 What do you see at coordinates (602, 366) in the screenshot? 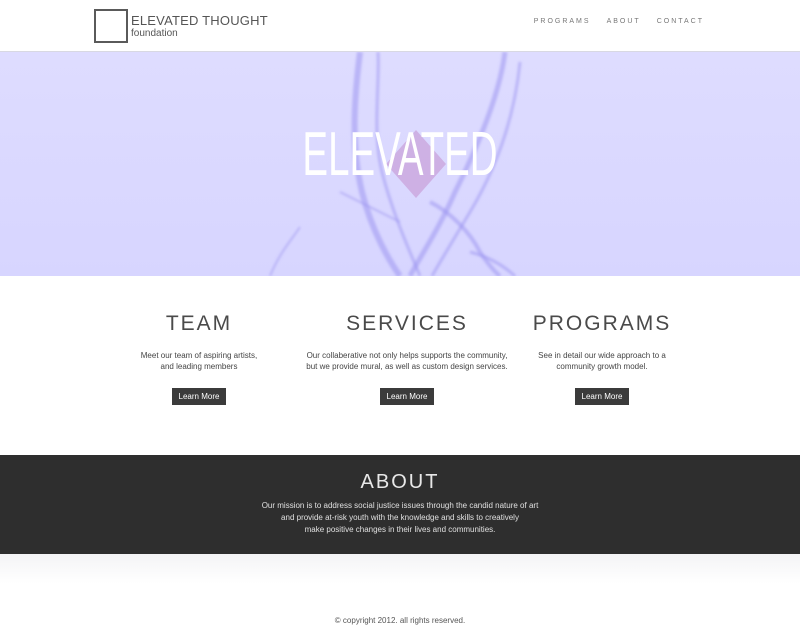
I see `programs-text-line: community growth model.` at bounding box center [602, 366].